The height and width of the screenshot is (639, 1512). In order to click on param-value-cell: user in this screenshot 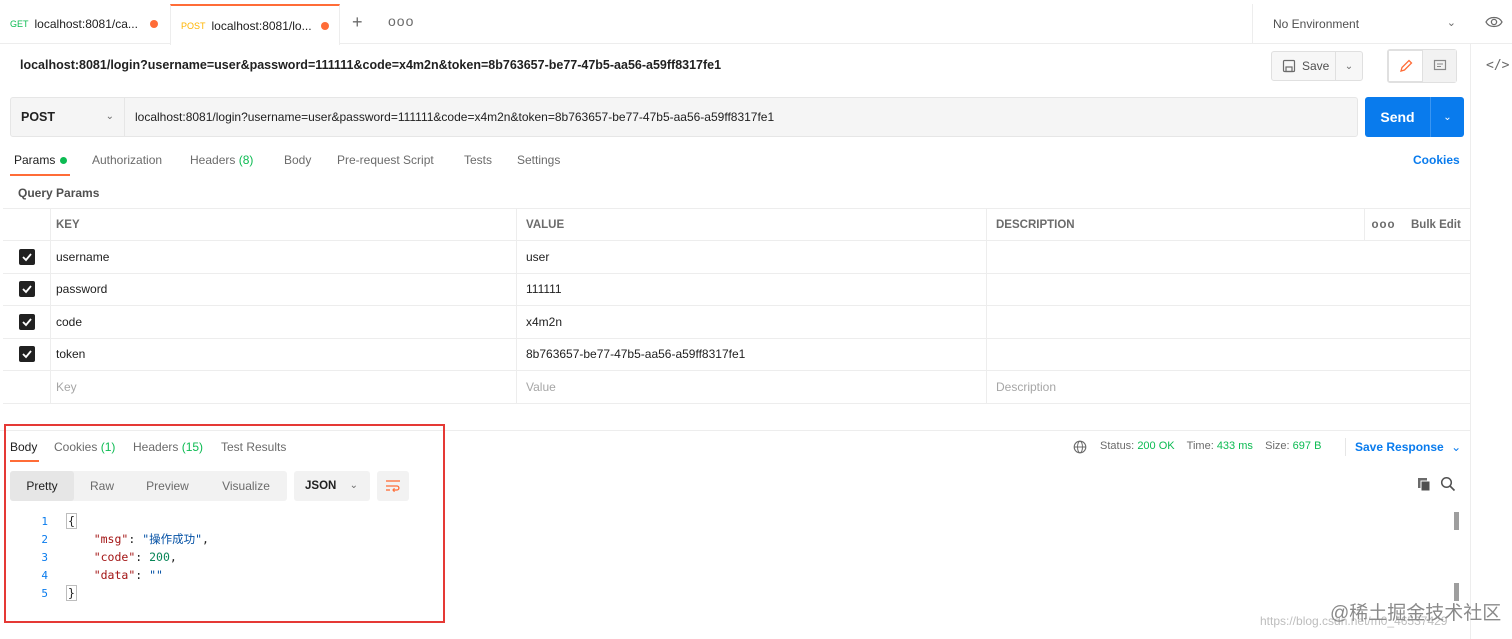, I will do `click(751, 257)`.